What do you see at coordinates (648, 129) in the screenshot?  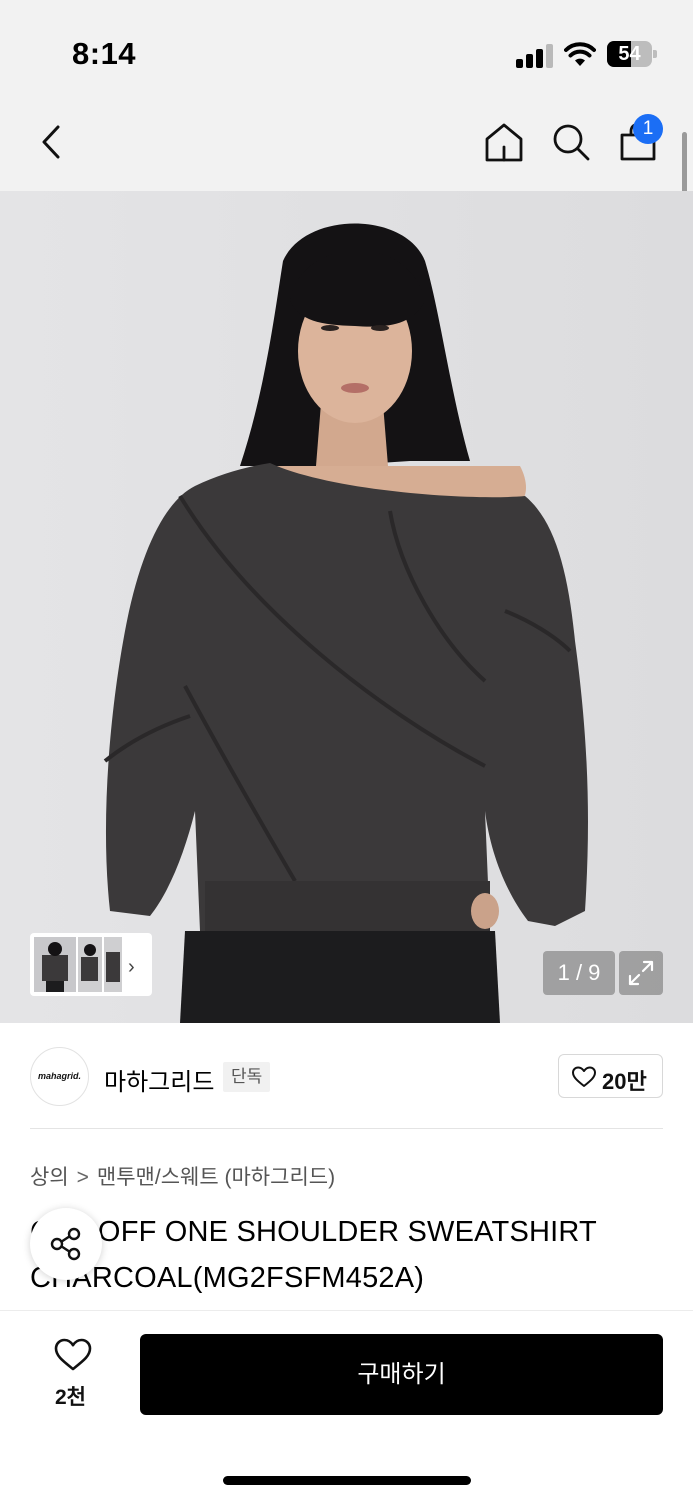 I see `cart-count-badge: 1` at bounding box center [648, 129].